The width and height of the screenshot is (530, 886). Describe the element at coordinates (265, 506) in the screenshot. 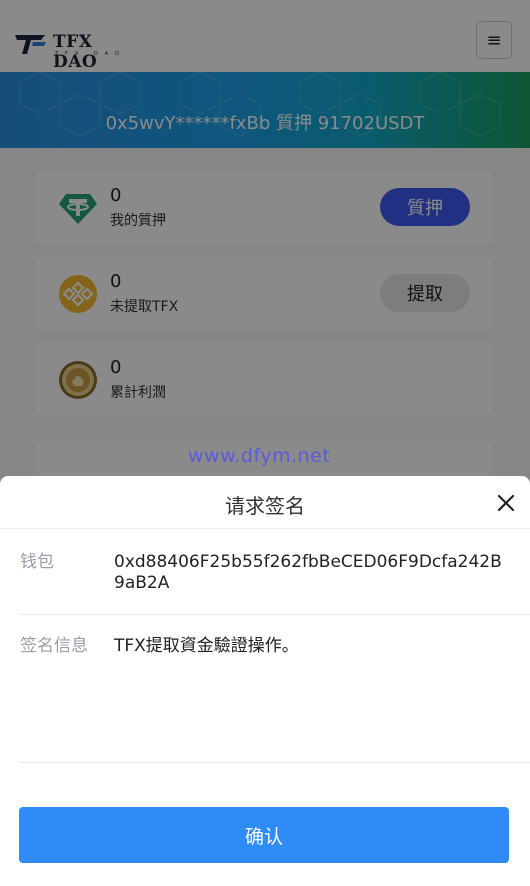

I see `sheet-title: 请求签名` at that location.